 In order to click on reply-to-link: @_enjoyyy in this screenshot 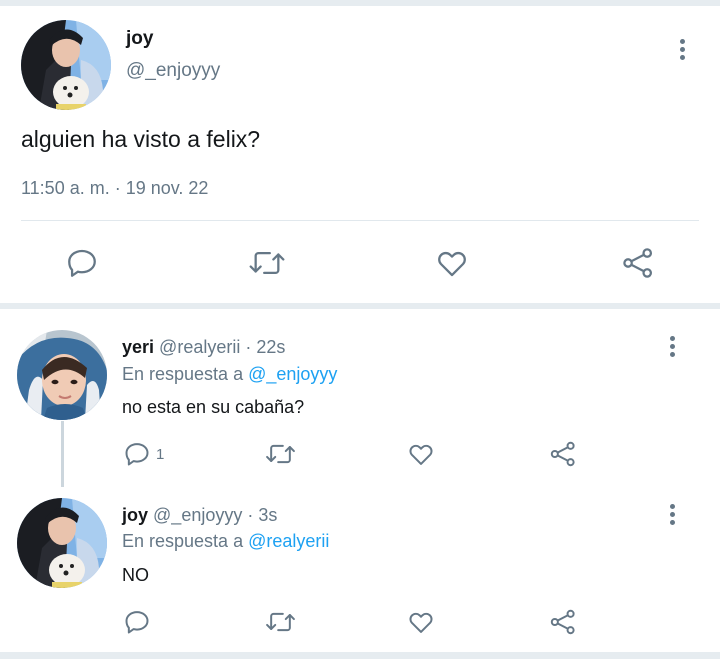, I will do `click(292, 374)`.